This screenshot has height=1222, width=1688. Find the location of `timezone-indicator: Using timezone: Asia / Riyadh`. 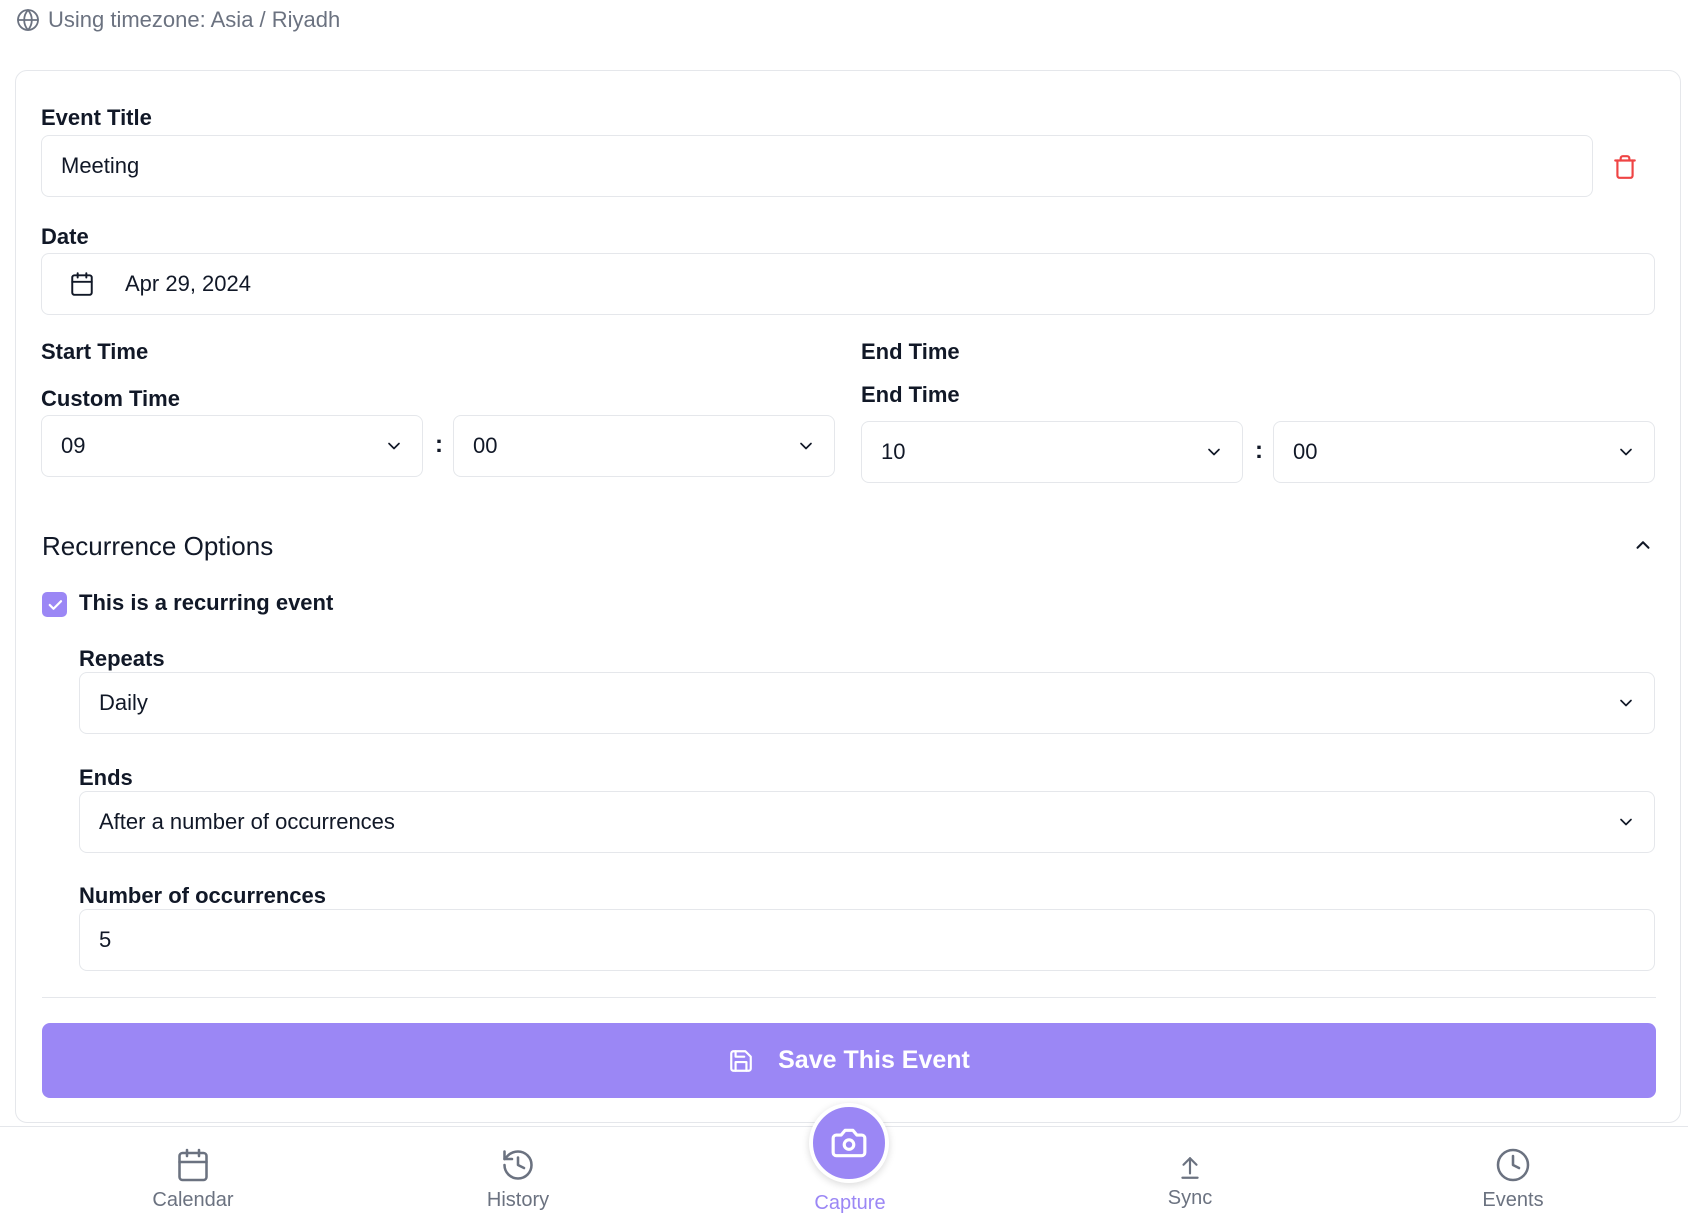

timezone-indicator: Using timezone: Asia / Riyadh is located at coordinates (178, 20).